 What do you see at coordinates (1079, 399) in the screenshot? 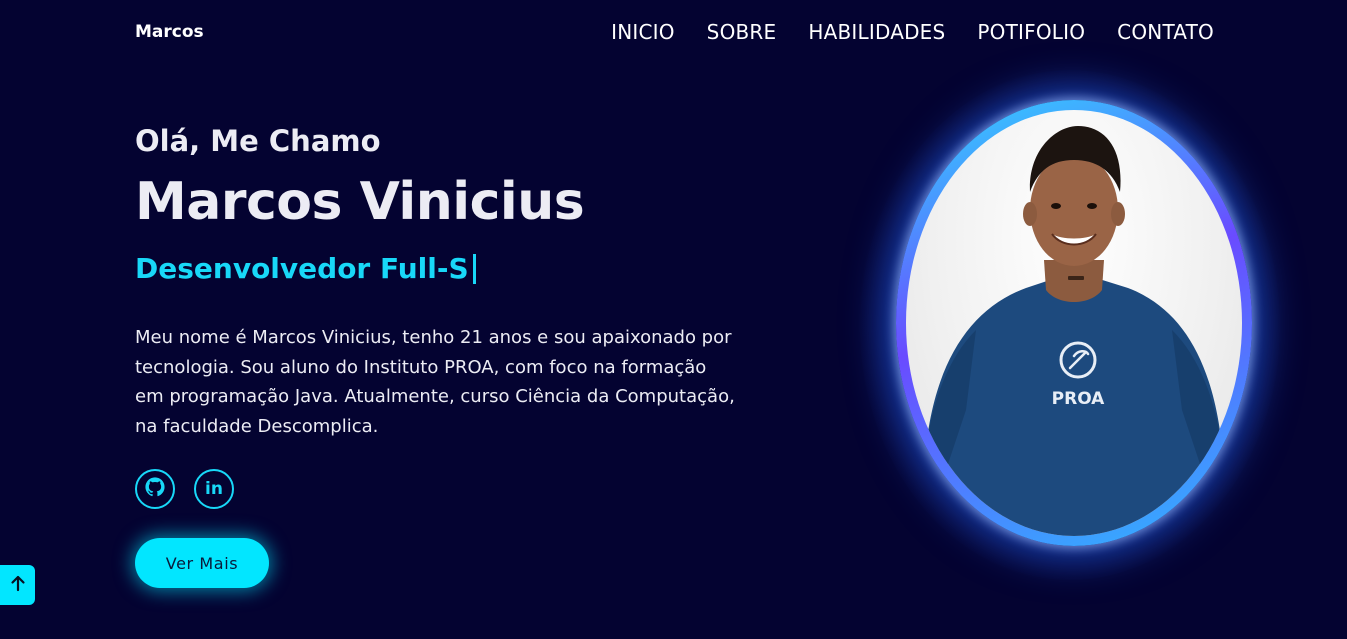
I see `shirt-logo-text: PROA` at bounding box center [1079, 399].